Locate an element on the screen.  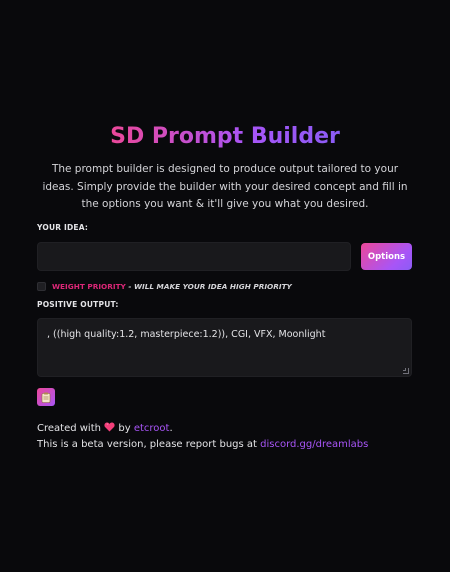
author-link: etcroot is located at coordinates (152, 428).